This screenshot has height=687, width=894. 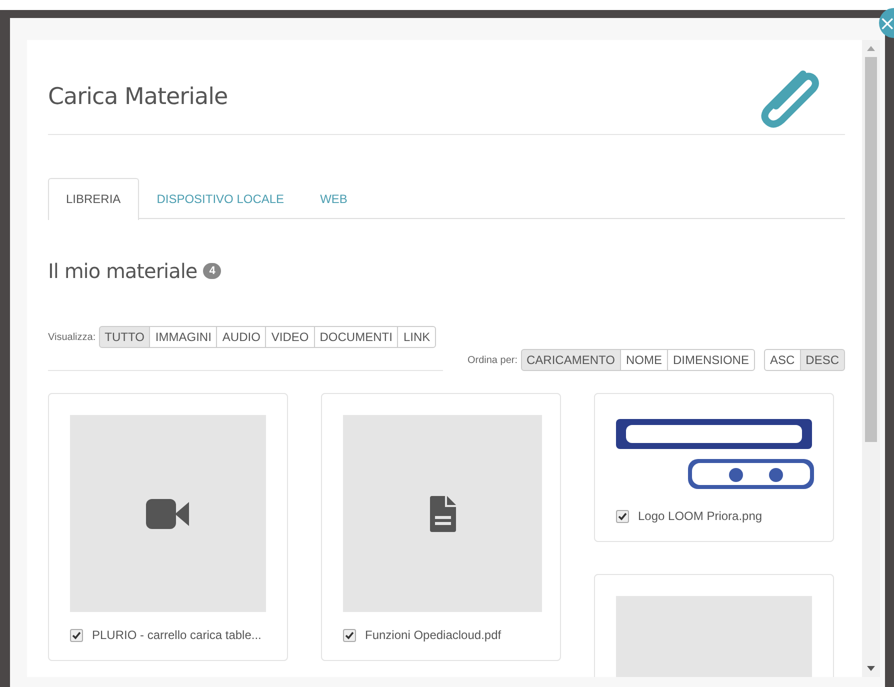 I want to click on filter-button: DESC, so click(x=822, y=360).